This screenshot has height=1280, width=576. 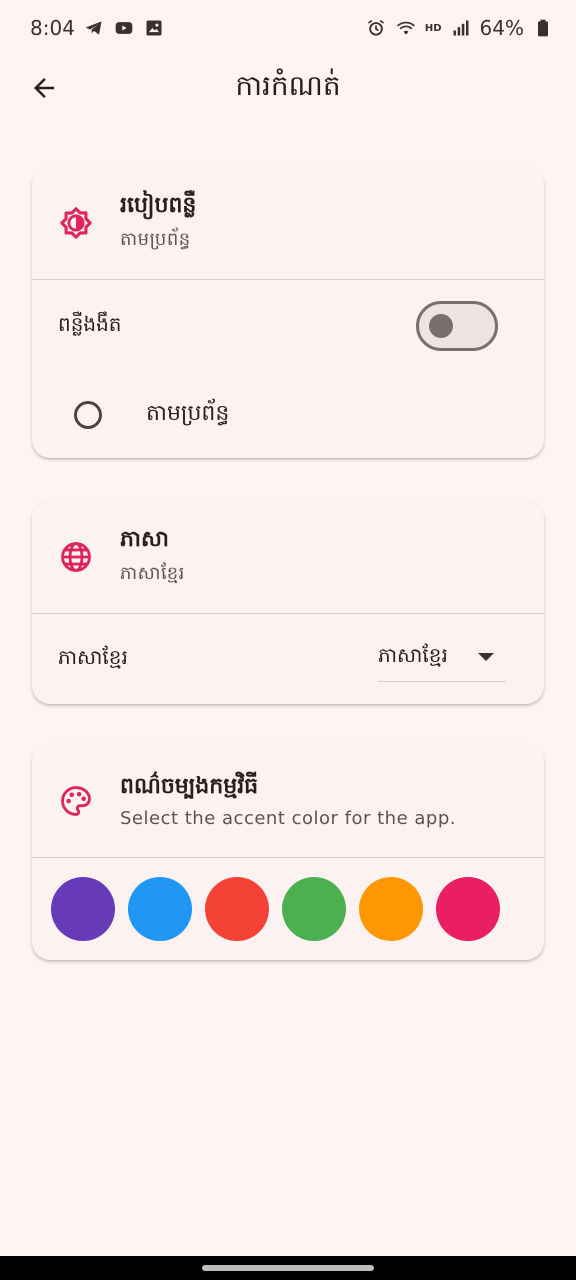 I want to click on brightness-icon, so click(x=76, y=223).